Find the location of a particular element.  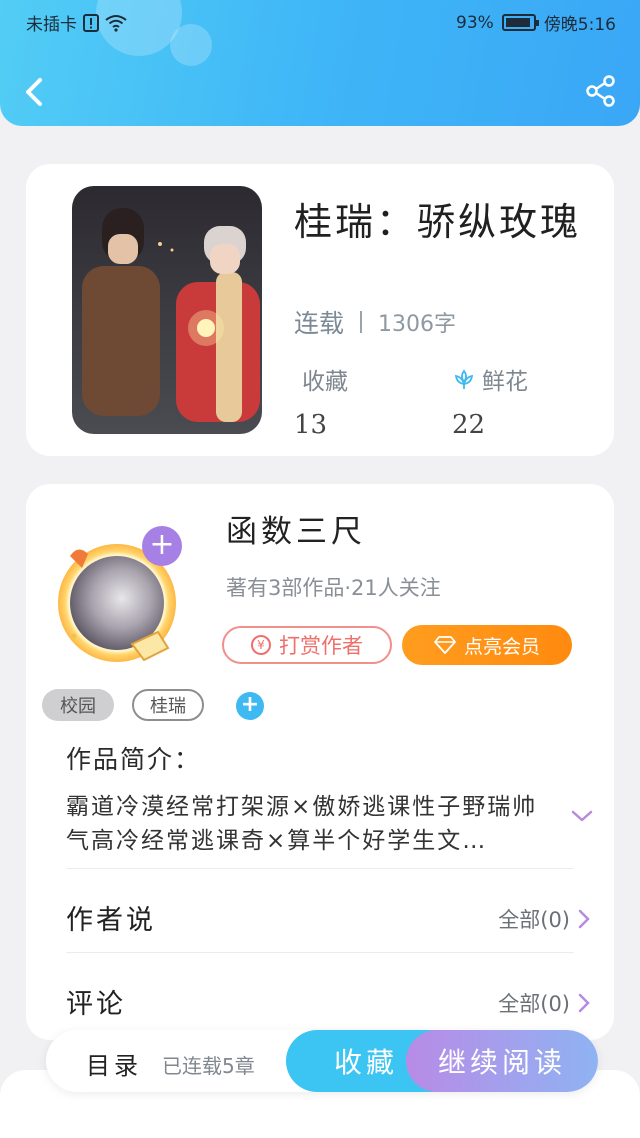

tag-label: 校园 is located at coordinates (78, 706).